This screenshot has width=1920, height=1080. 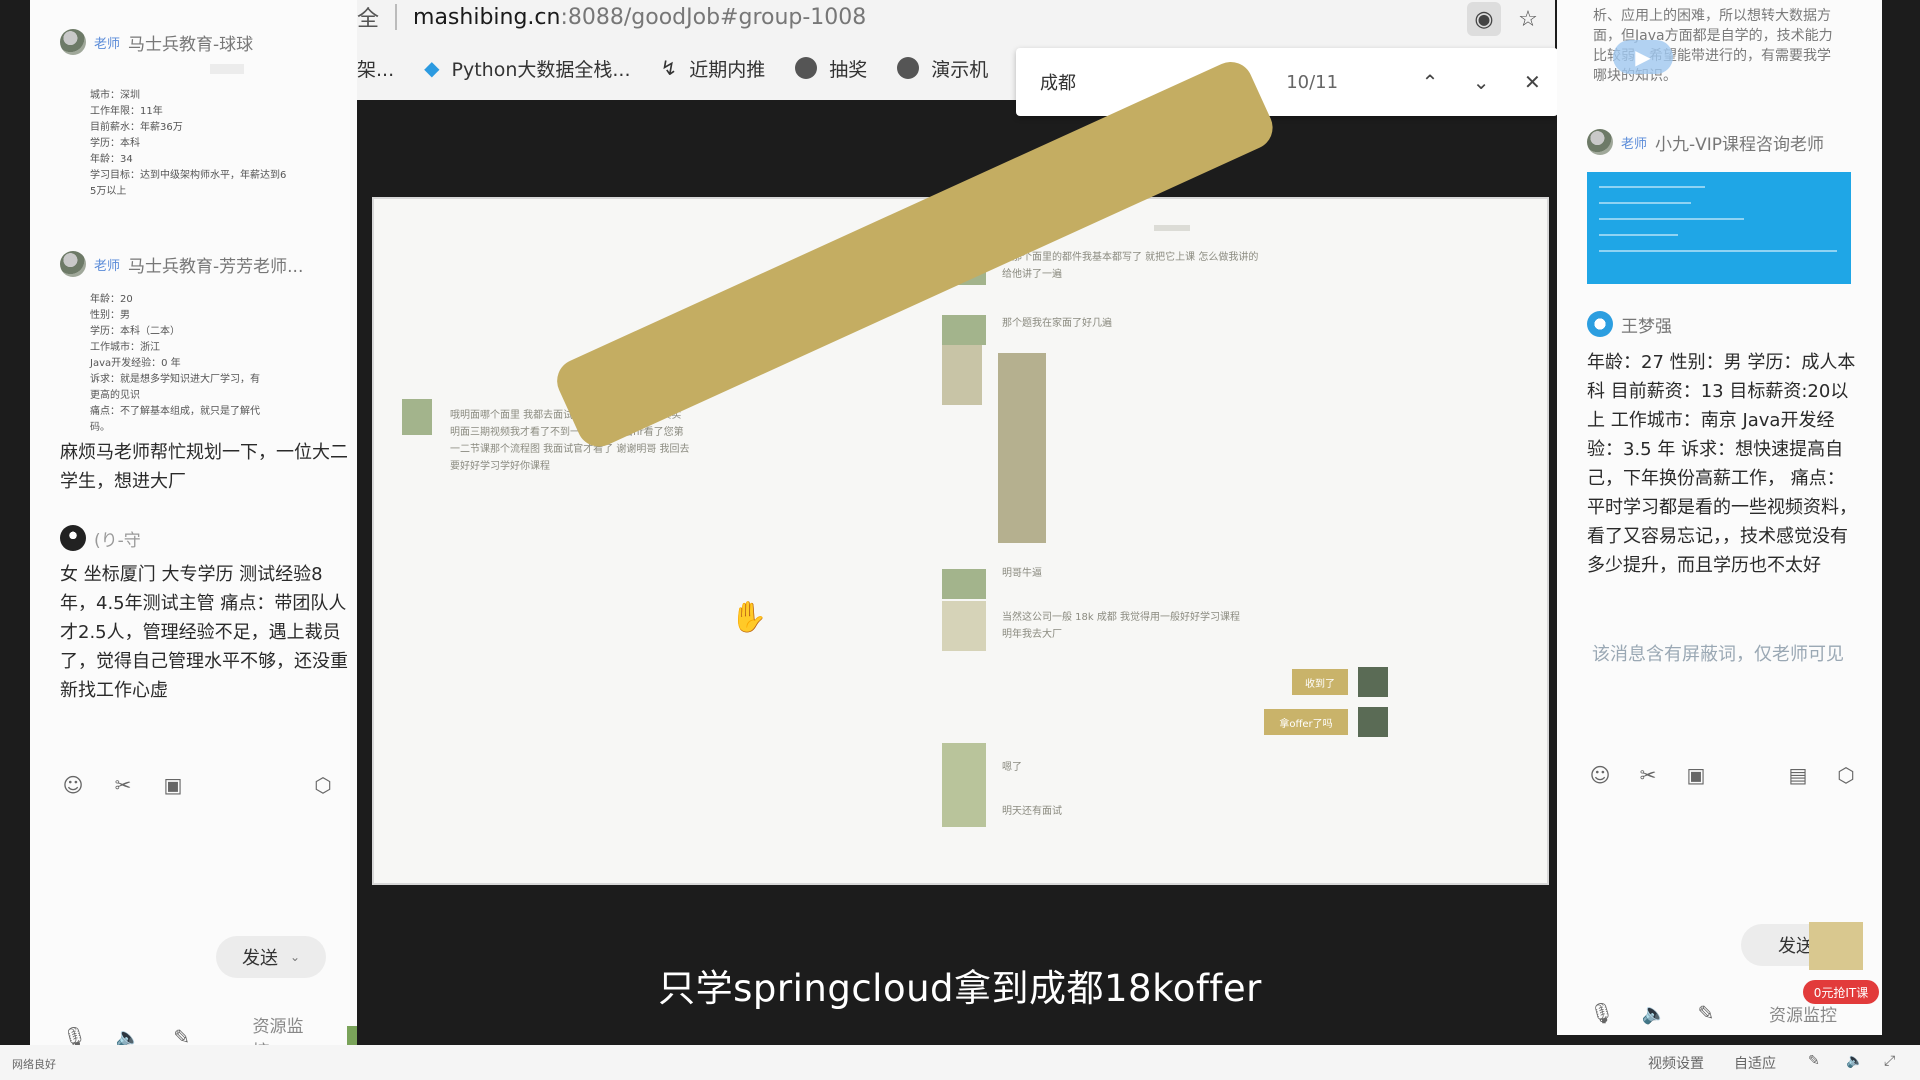 I want to click on chat-text: 明哥牛逼, so click(x=1022, y=573).